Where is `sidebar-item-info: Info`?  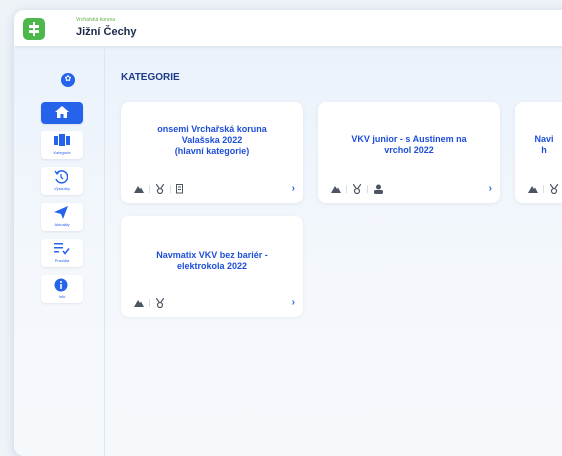
sidebar-item-info: Info is located at coordinates (62, 289).